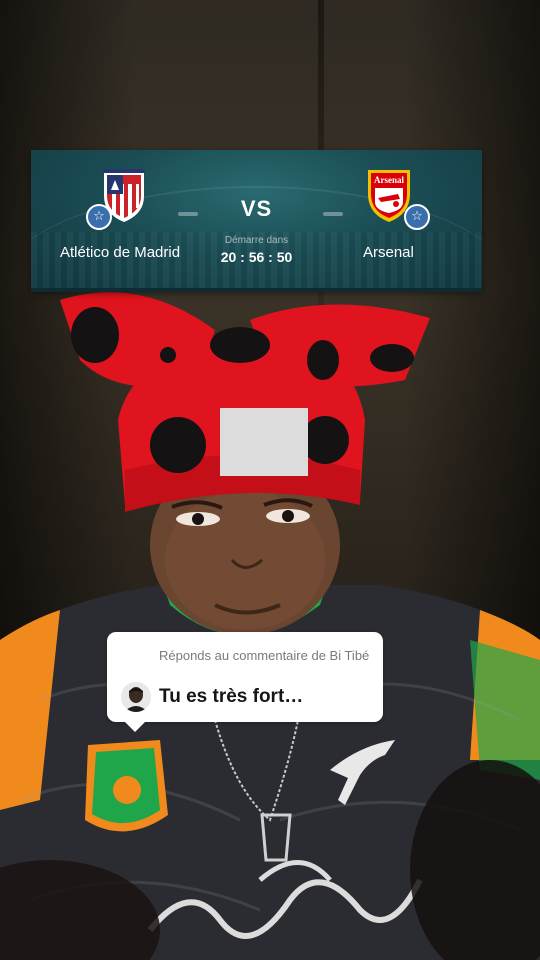  Describe the element at coordinates (389, 180) in the screenshot. I see `arsenal-crest-text: Arsenal` at that location.